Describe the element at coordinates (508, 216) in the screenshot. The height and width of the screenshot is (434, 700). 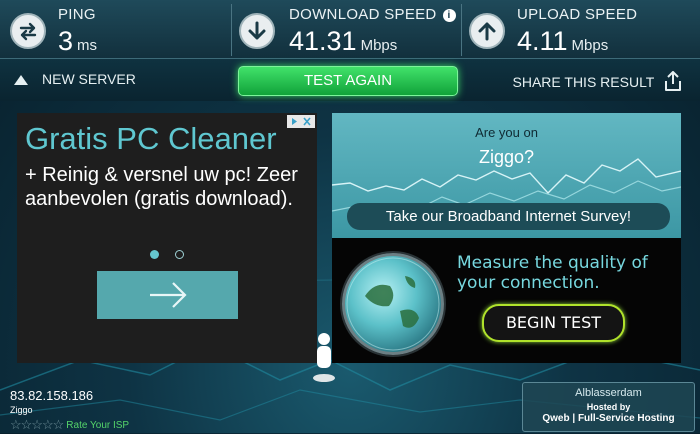
I see `survey-link: Take our Broadband Internet Survey!` at that location.